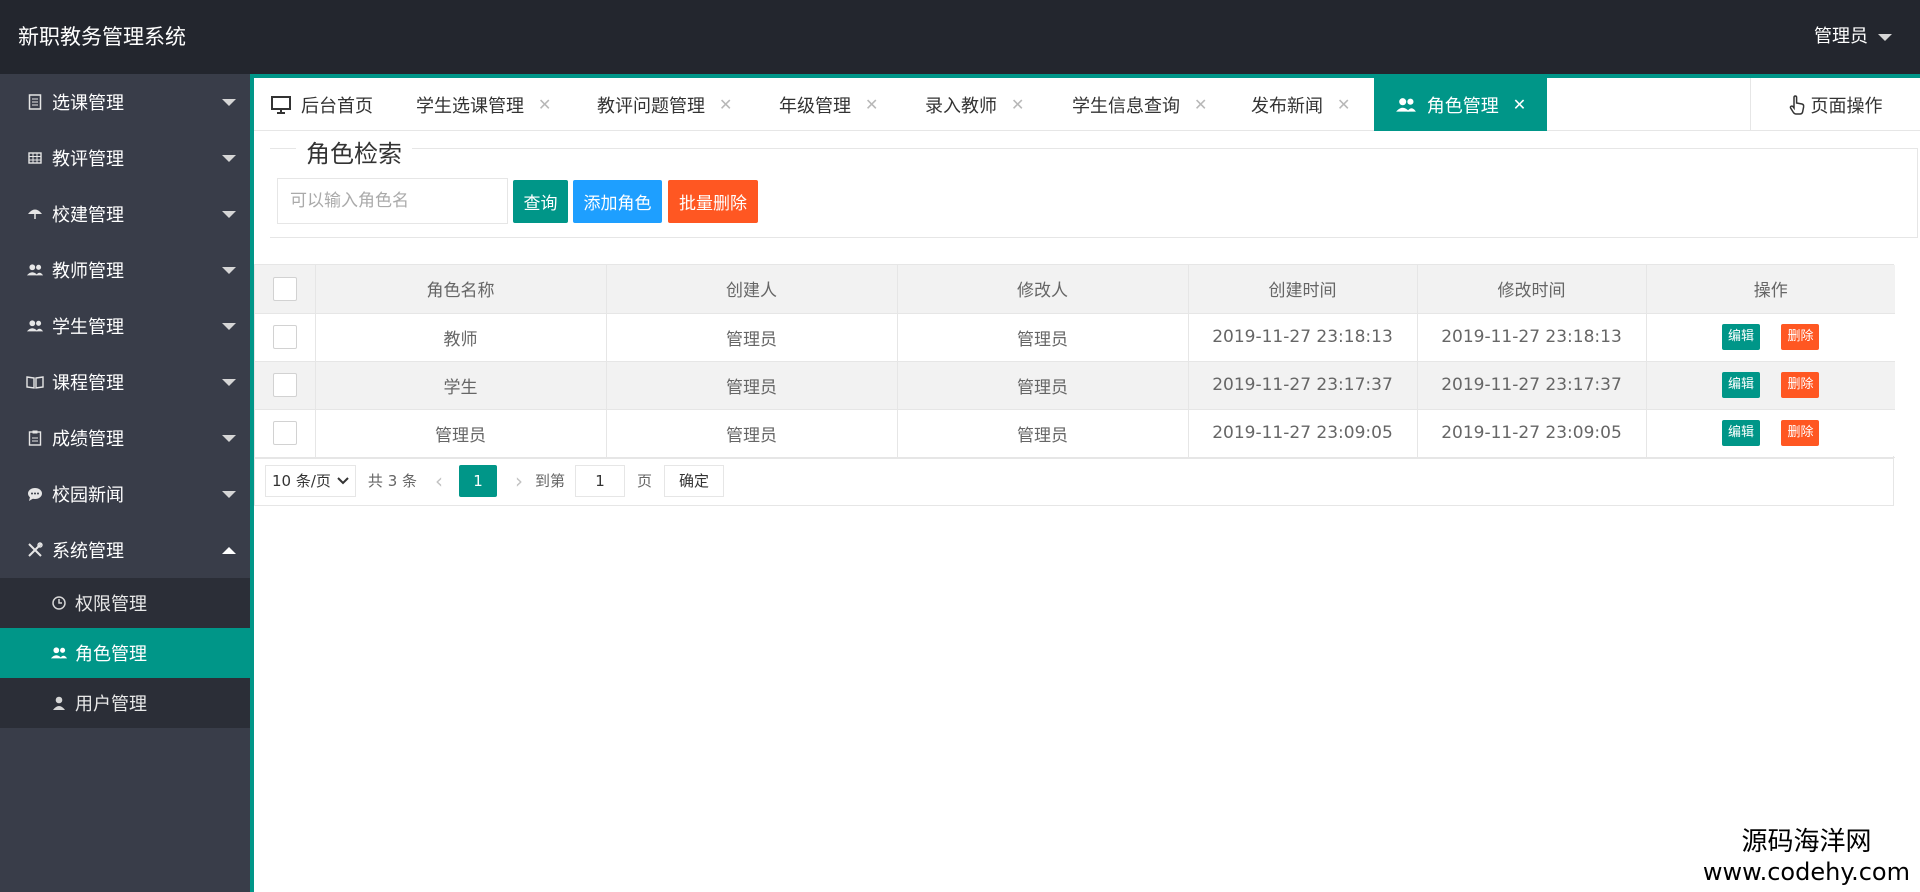 The image size is (1920, 892). I want to click on document-icon, so click(35, 102).